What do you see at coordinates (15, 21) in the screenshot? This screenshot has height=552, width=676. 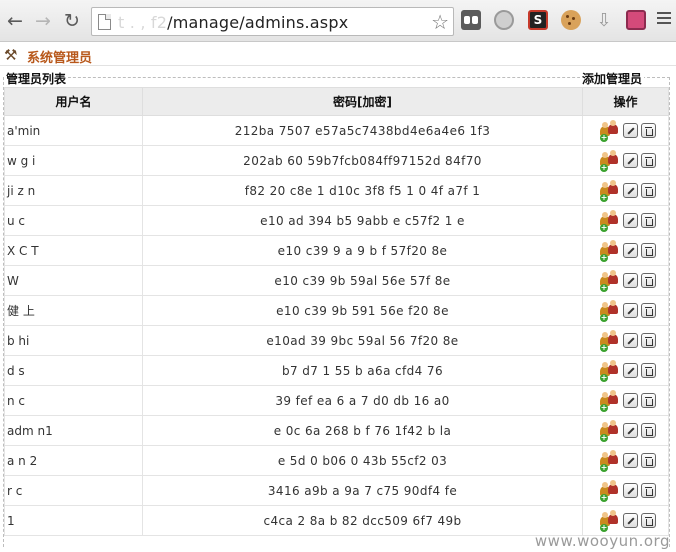 I see `back-arrow-icon: ←` at bounding box center [15, 21].